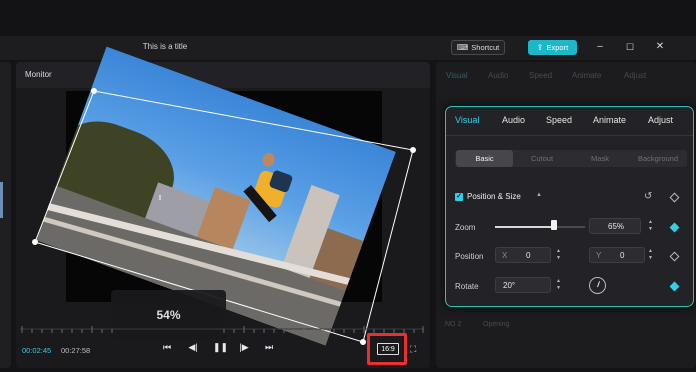 Image resolution: width=696 pixels, height=372 pixels. I want to click on sub-tab-bar: Basic Cutout Mask Background, so click(571, 158).